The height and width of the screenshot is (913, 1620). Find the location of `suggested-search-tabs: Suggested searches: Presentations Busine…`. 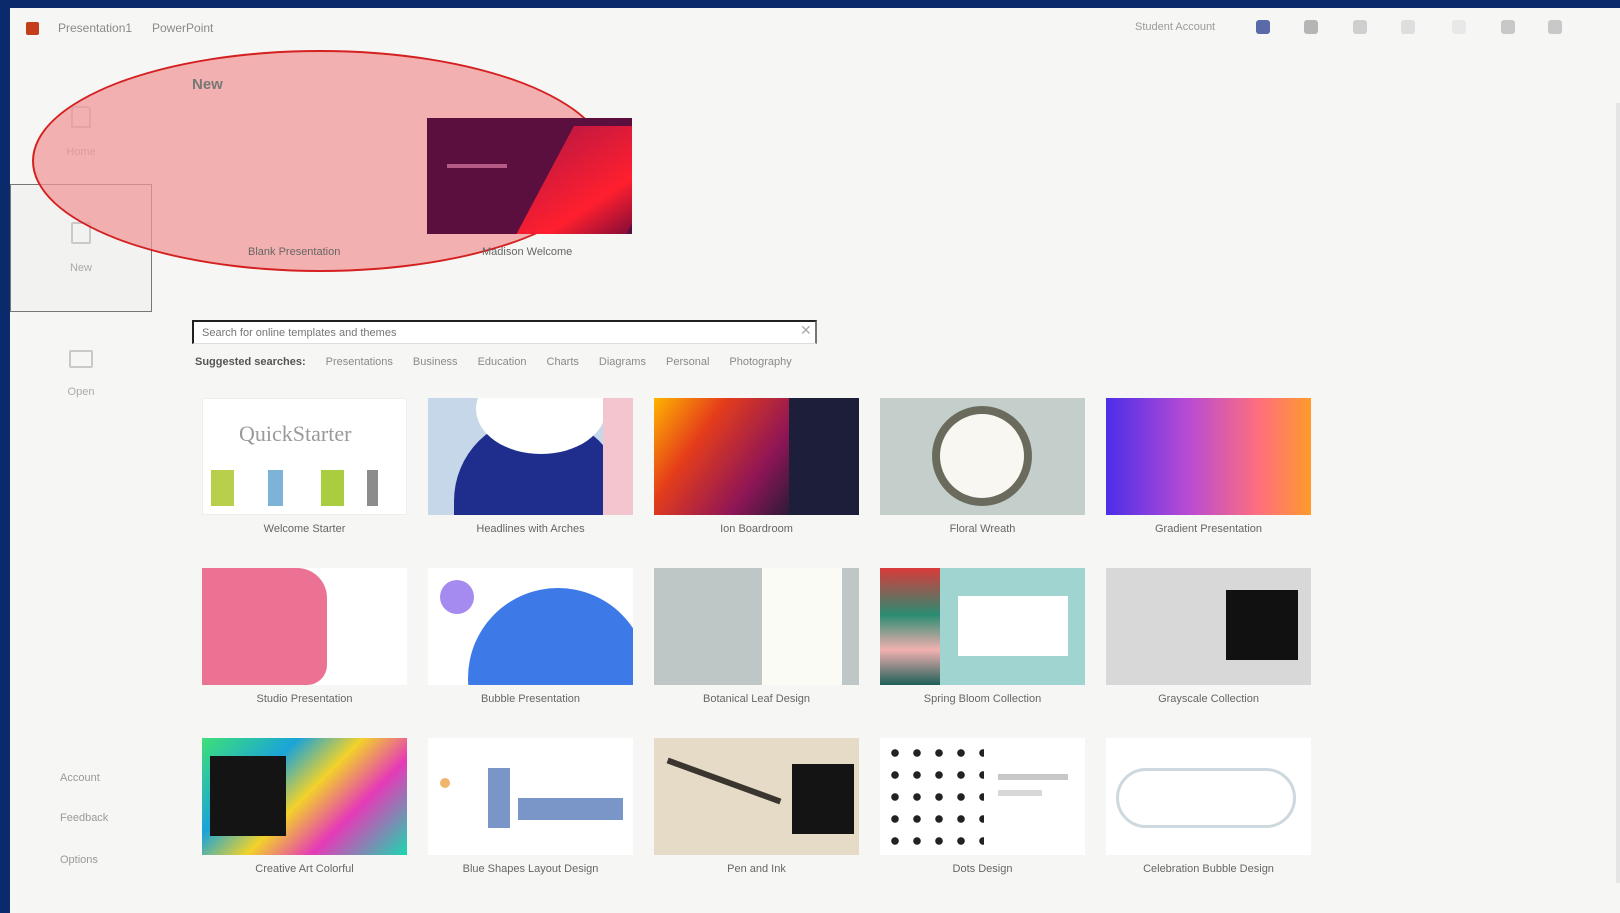

suggested-search-tabs: Suggested searches: Presentations Busine… is located at coordinates (493, 362).